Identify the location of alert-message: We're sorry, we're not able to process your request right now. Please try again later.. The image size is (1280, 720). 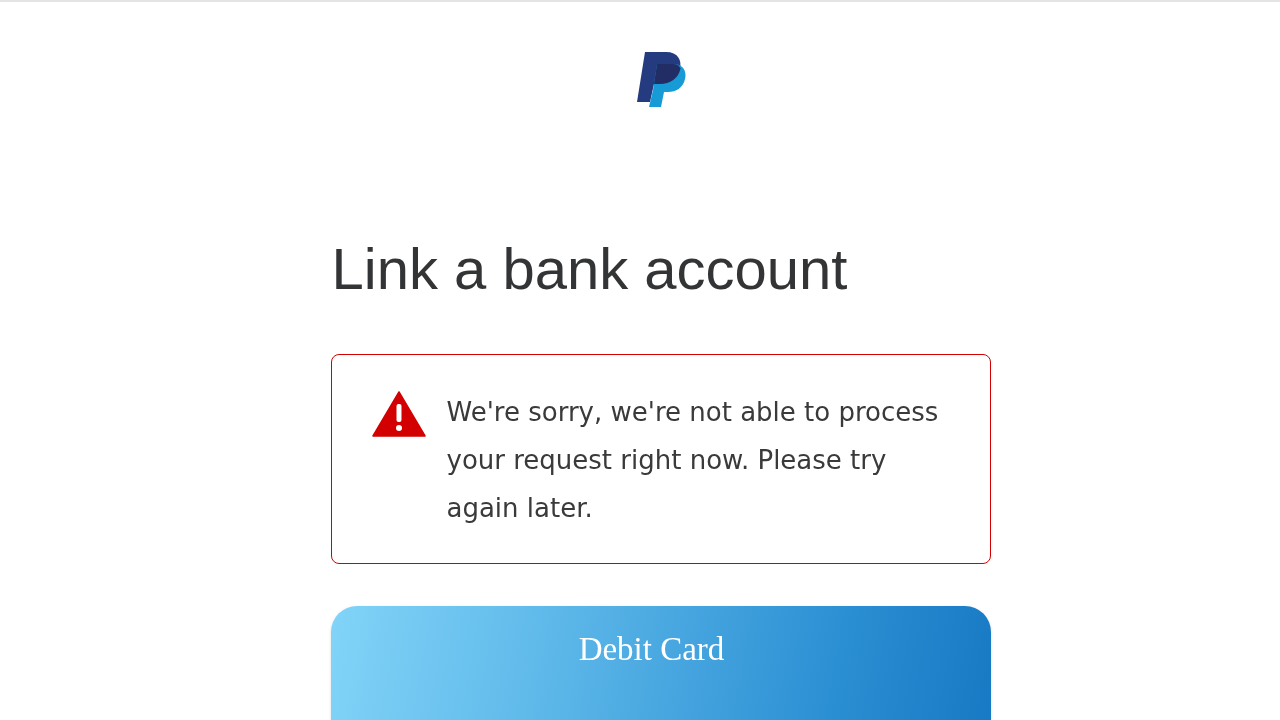
(693, 460).